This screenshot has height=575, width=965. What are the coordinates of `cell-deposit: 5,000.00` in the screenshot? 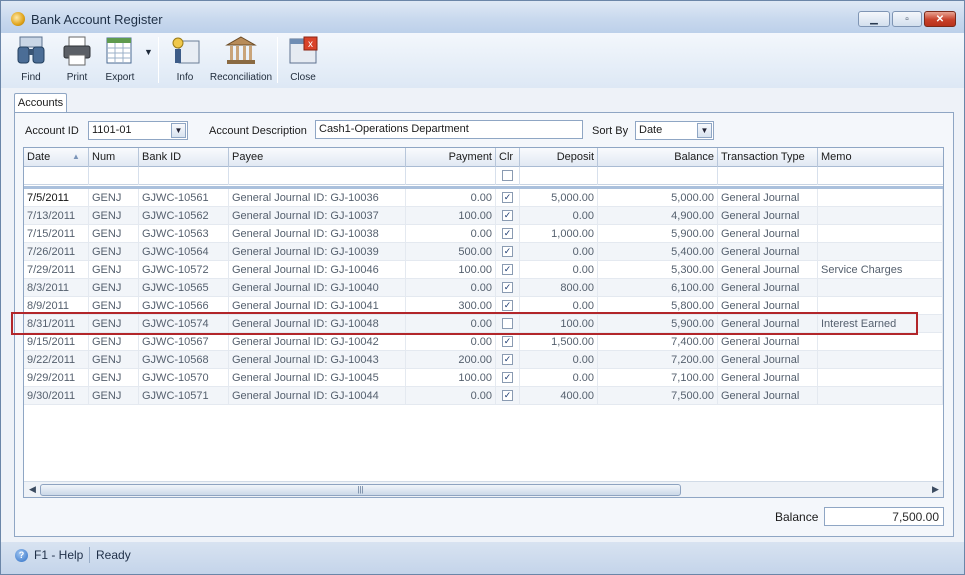 It's located at (559, 198).